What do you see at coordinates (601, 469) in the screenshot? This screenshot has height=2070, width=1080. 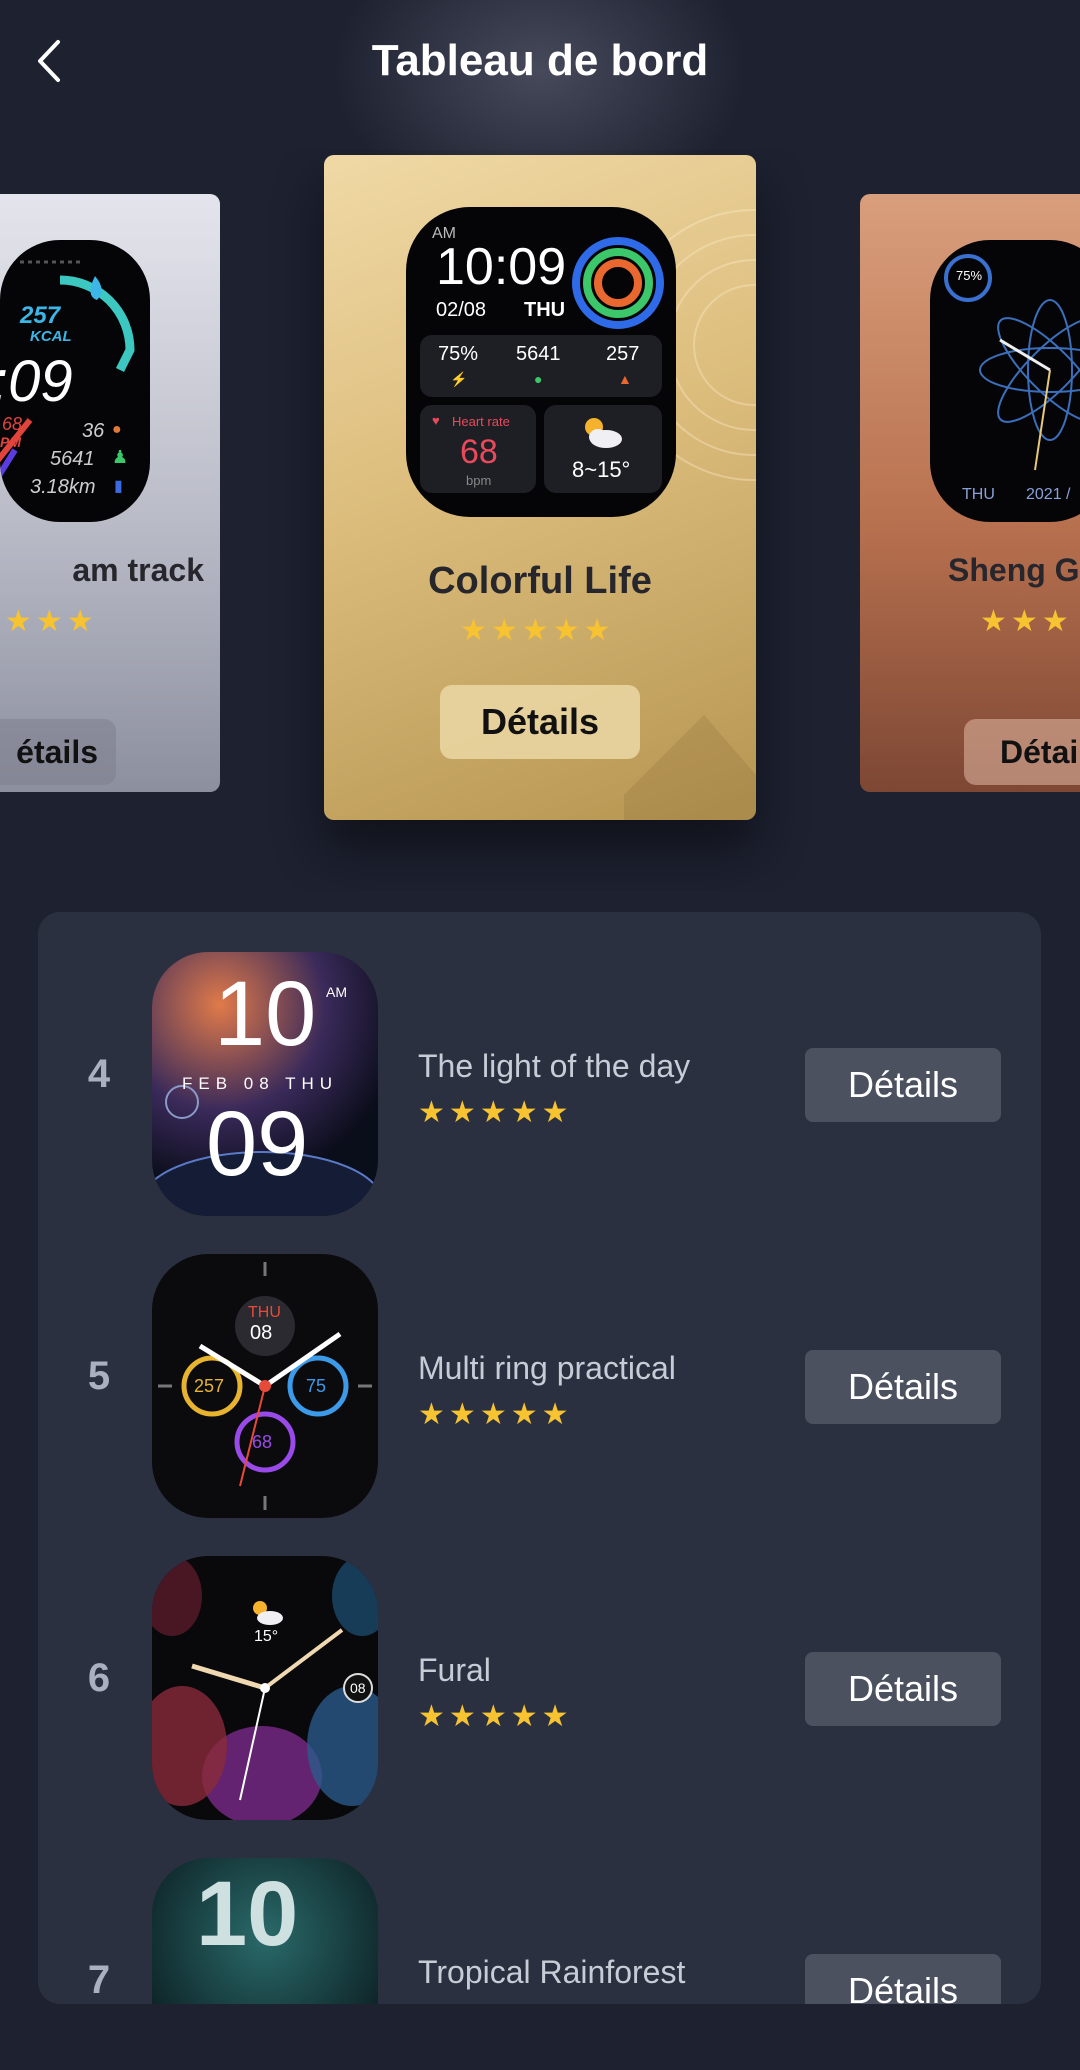 I see `temperature-range: 8~15°` at bounding box center [601, 469].